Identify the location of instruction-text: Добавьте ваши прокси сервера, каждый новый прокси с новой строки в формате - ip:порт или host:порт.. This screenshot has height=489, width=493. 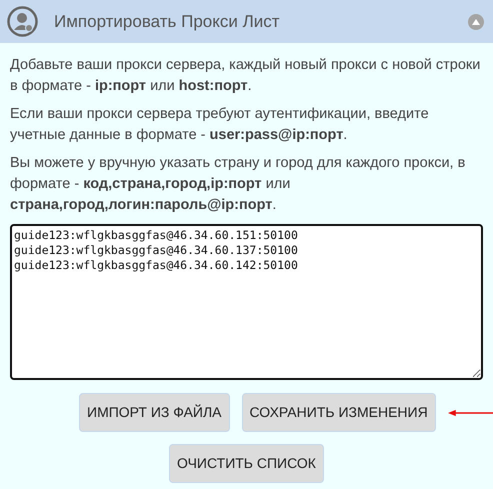
(246, 76).